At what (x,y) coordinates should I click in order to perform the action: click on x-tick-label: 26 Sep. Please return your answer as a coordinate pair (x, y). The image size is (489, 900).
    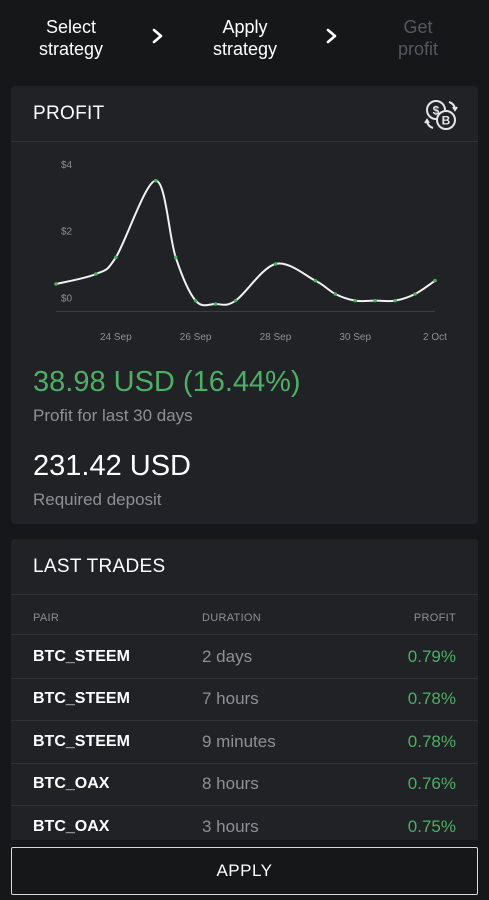
    Looking at the image, I should click on (196, 337).